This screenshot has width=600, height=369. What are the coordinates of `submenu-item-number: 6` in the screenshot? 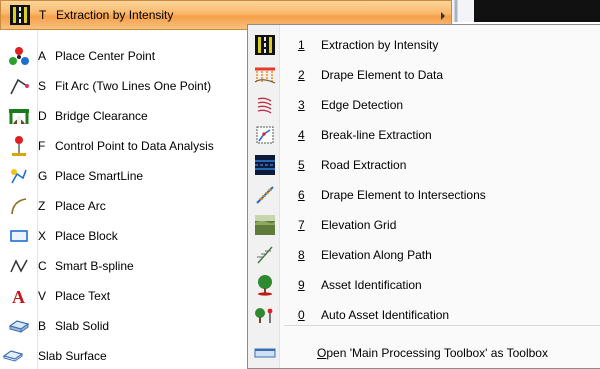 It's located at (301, 195).